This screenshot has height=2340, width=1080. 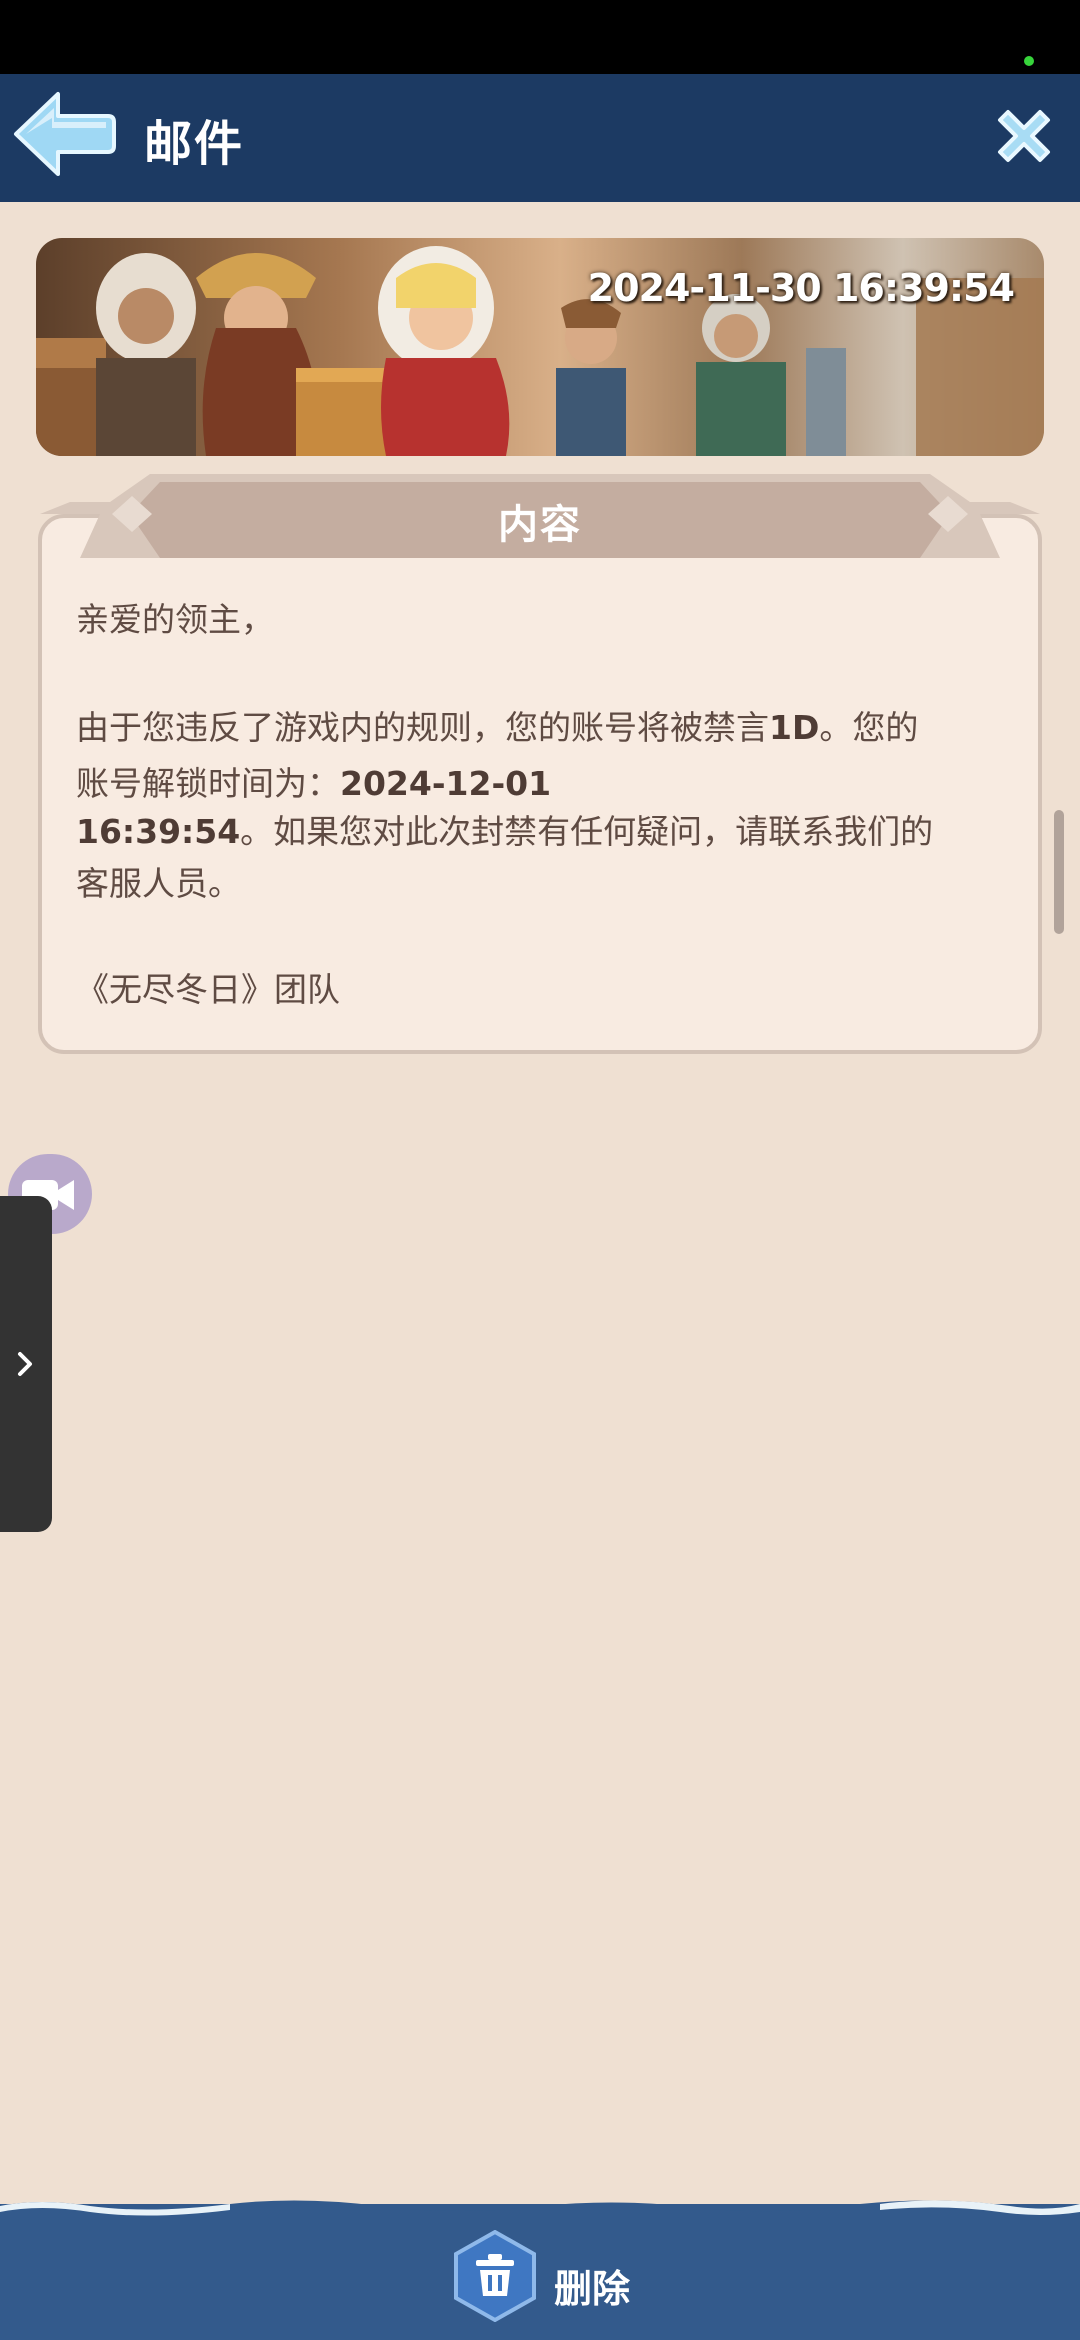 I want to click on side-drawer-handle, so click(x=26, y=1364).